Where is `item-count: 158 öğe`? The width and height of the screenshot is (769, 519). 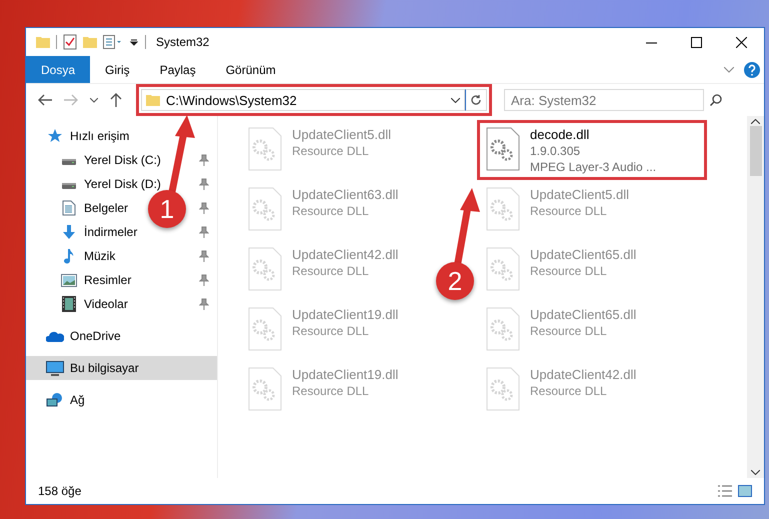 item-count: 158 öğe is located at coordinates (60, 491).